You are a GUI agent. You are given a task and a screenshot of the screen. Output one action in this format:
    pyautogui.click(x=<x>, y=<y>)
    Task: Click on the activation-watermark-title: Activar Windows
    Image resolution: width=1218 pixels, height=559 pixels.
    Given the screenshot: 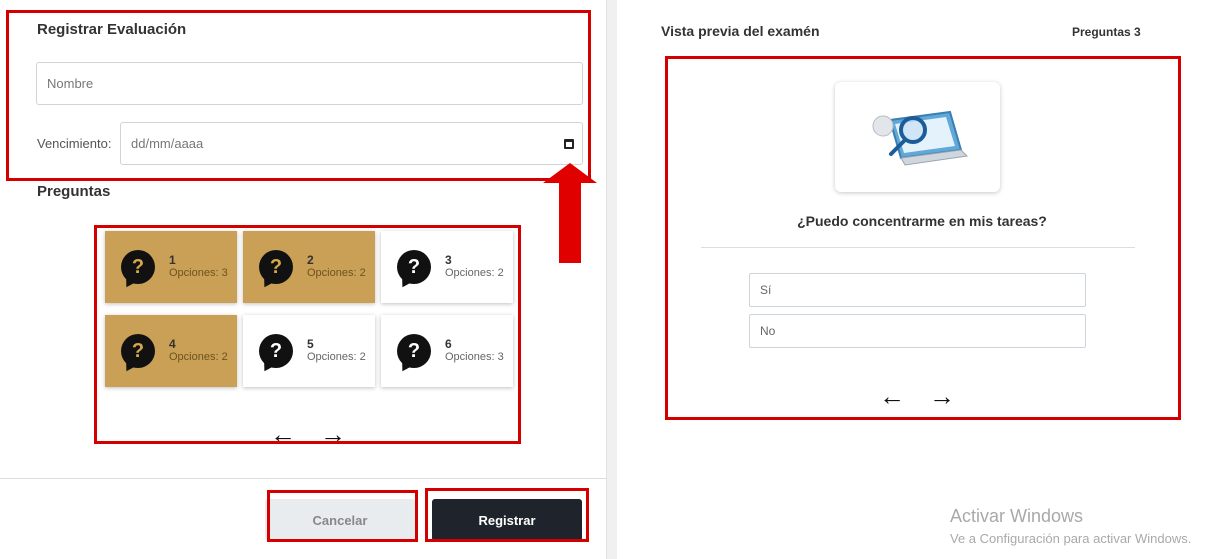 What is the action you would take?
    pyautogui.click(x=1017, y=516)
    